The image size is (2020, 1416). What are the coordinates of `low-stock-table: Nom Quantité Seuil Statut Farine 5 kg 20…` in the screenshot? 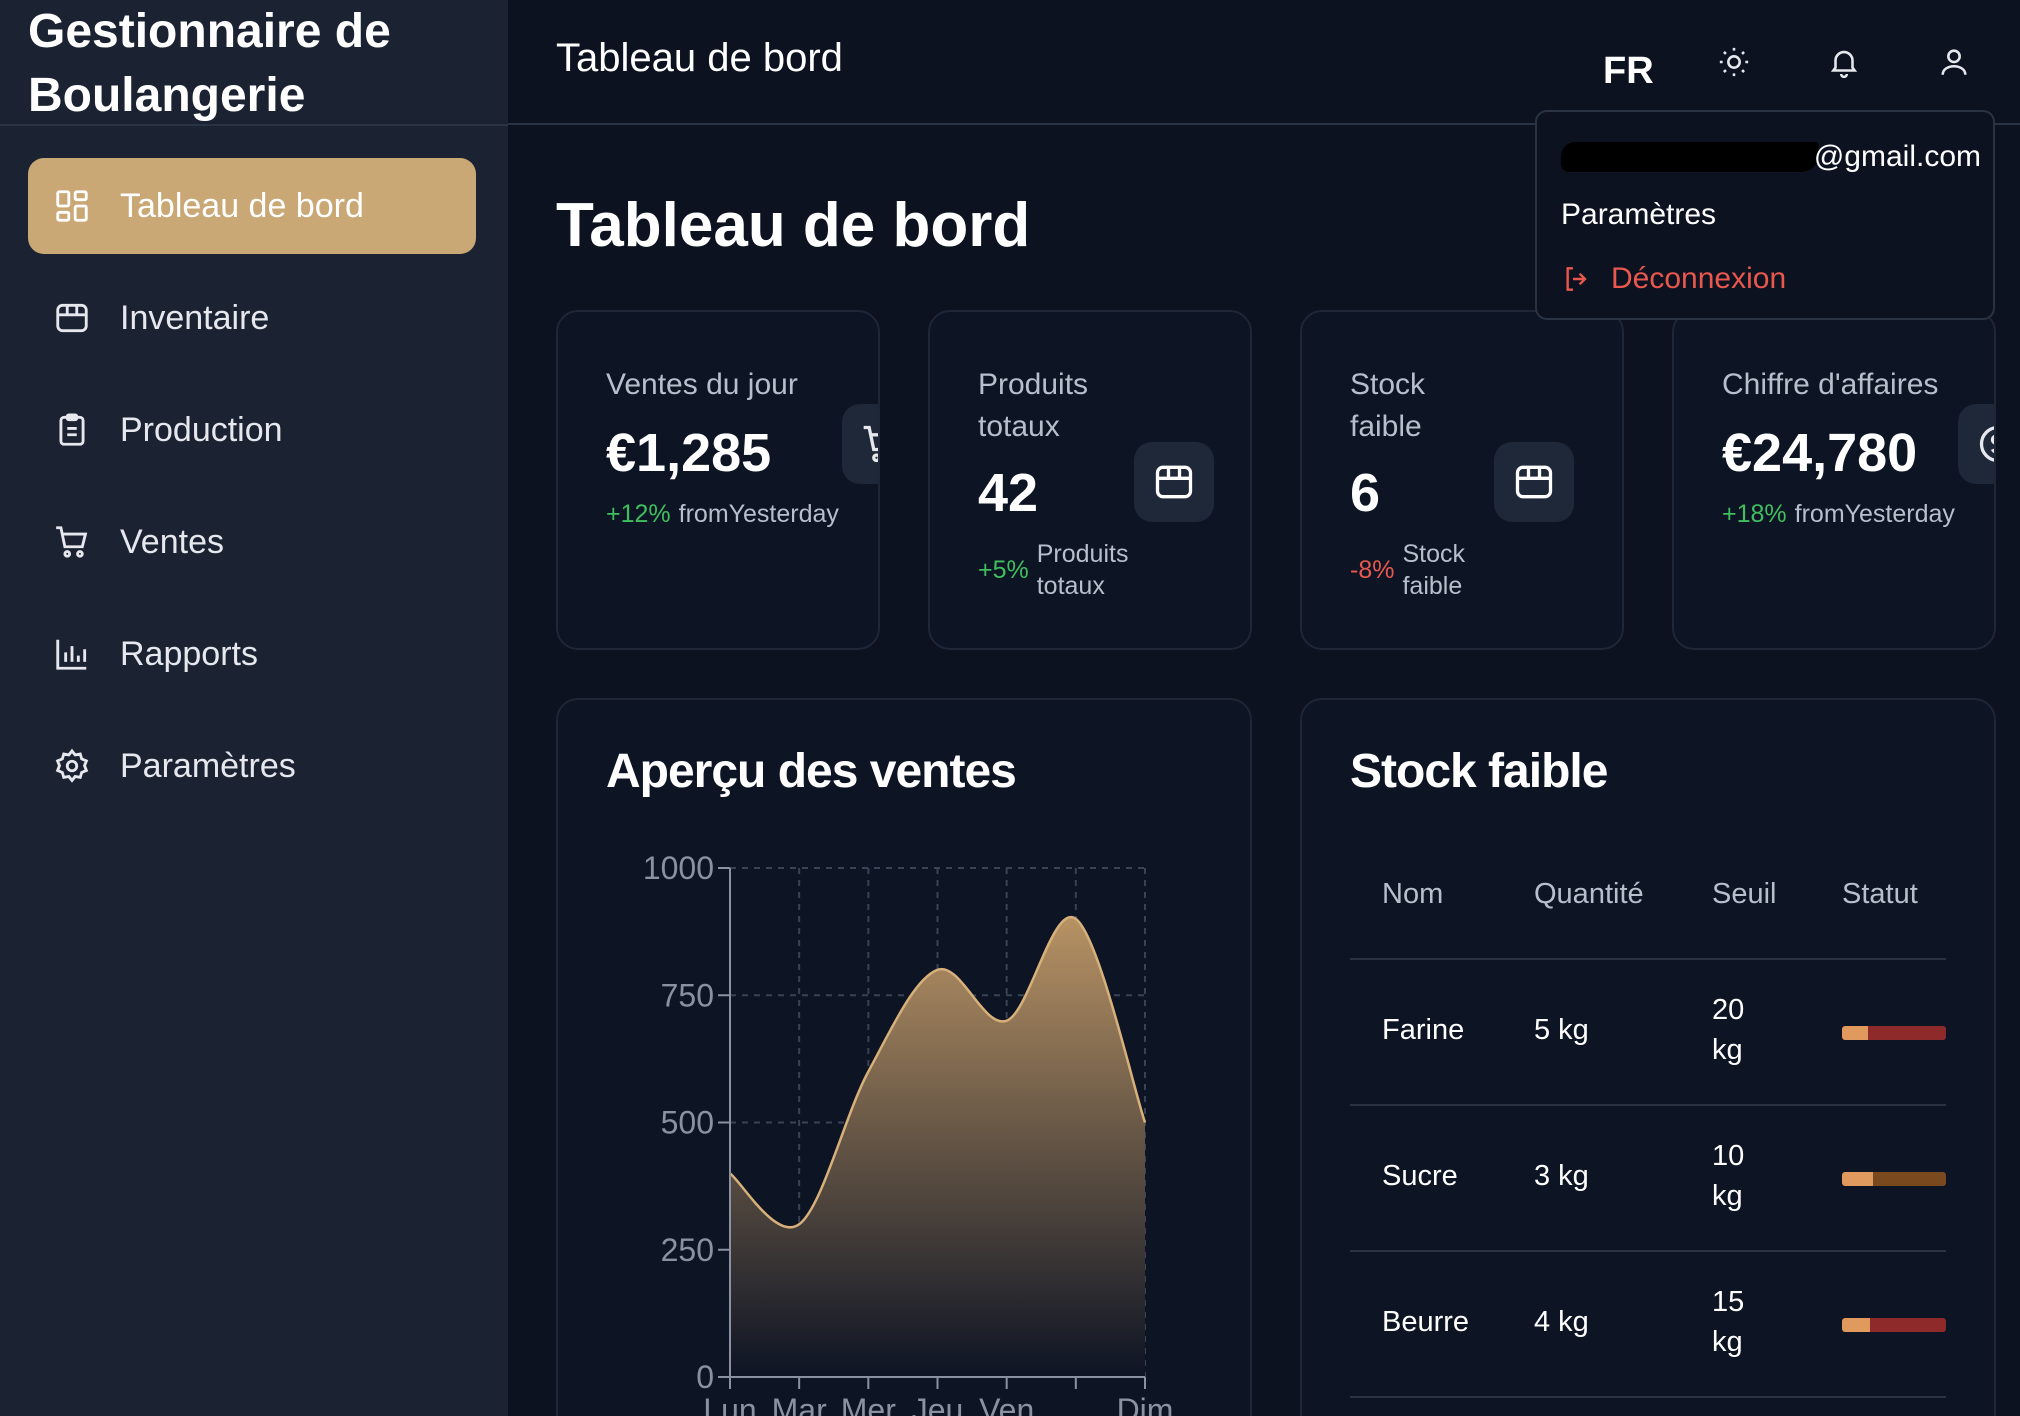 It's located at (1648, 1119).